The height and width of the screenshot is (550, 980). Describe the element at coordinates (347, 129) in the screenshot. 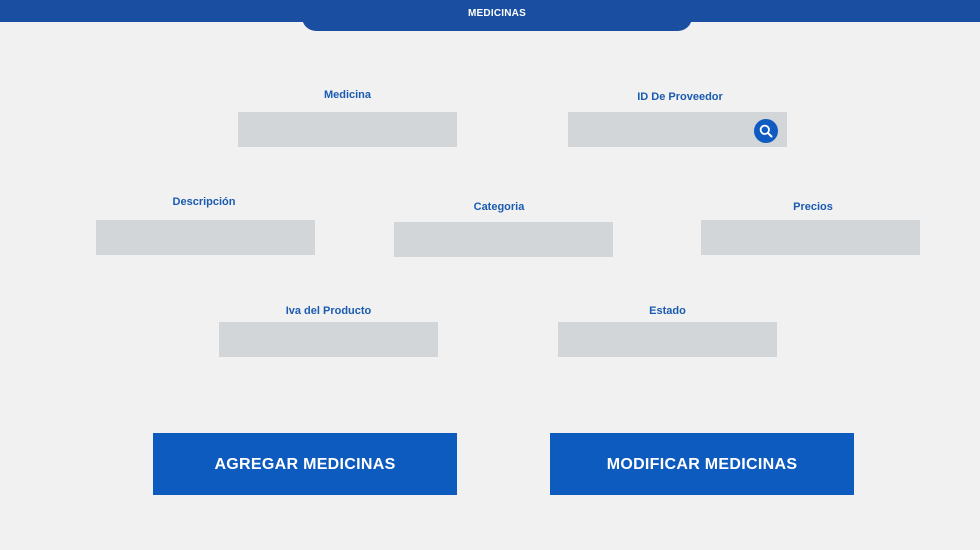

I see `medicina-input` at that location.